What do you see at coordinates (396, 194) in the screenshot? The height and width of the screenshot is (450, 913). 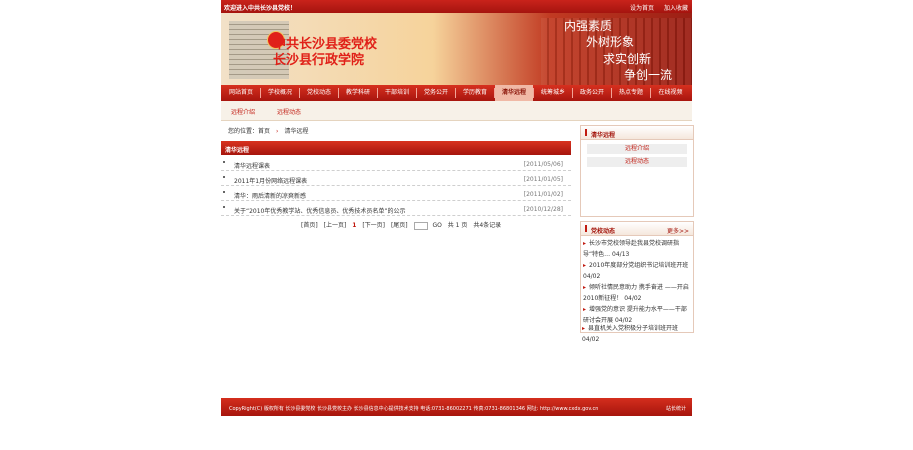 I see `article-row: 清华：雨后清新的凉爽新感 [2011/01/02]` at bounding box center [396, 194].